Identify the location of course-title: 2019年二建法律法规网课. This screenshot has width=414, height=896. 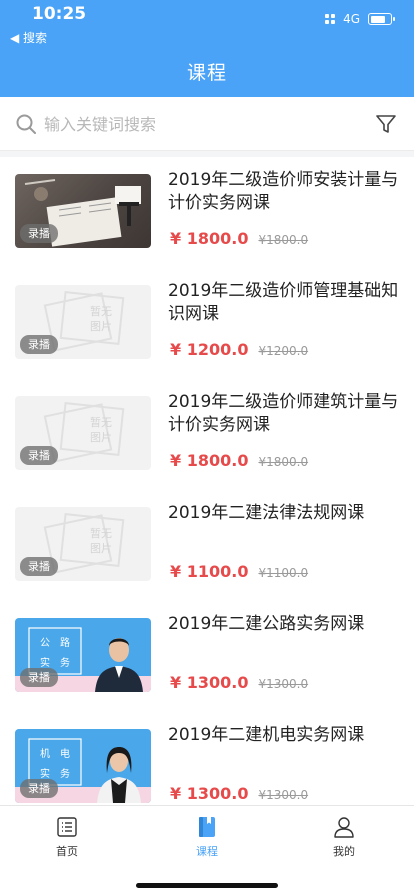
(284, 513).